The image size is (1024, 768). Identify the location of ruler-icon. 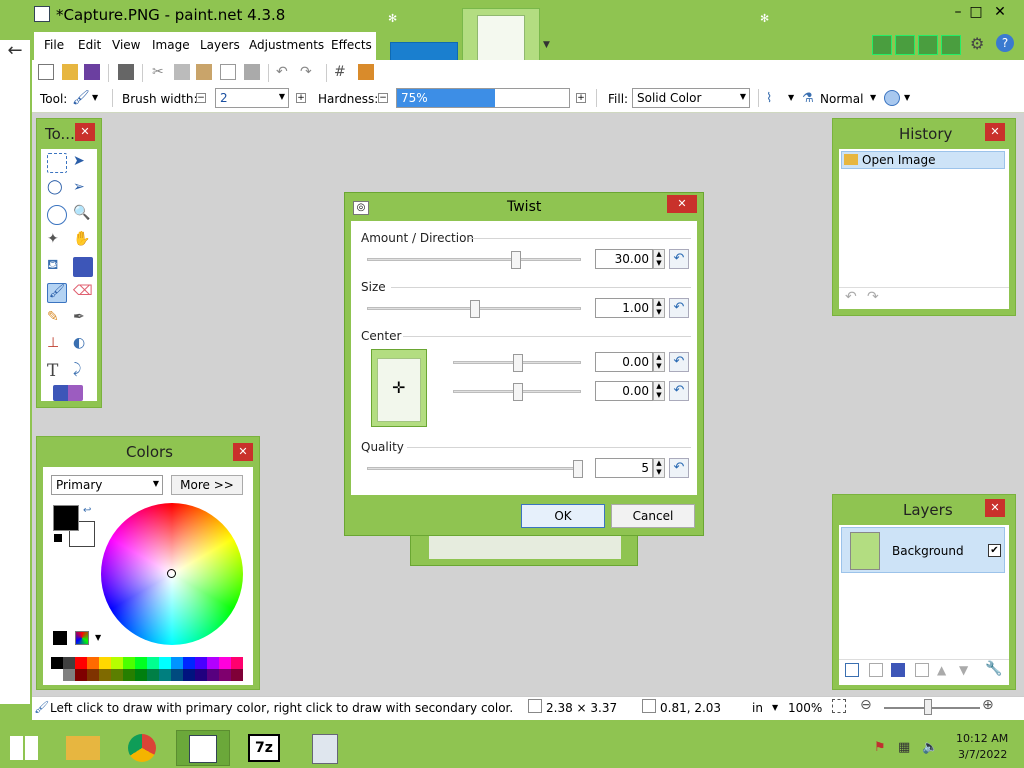
(366, 72).